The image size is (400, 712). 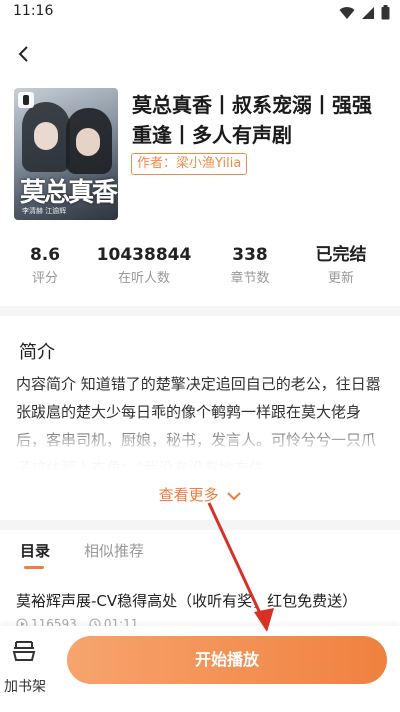 What do you see at coordinates (24, 651) in the screenshot?
I see `bookshelf-icon` at bounding box center [24, 651].